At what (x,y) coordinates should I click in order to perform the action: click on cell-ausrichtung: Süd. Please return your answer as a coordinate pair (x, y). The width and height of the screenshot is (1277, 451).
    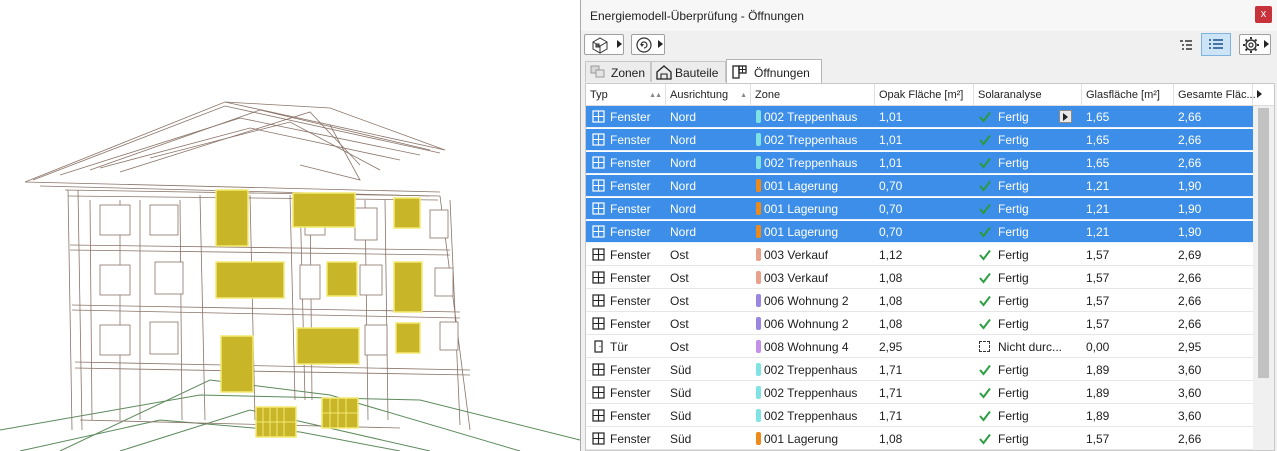
    Looking at the image, I should click on (681, 439).